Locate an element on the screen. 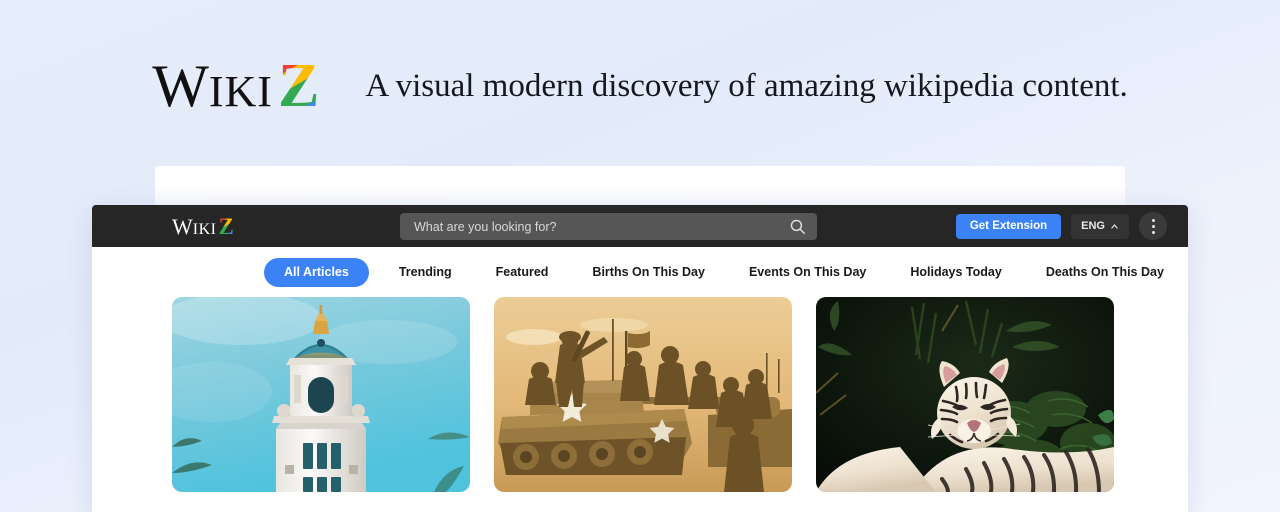 The width and height of the screenshot is (1280, 512). card-image-white-tiger is located at coordinates (965, 394).